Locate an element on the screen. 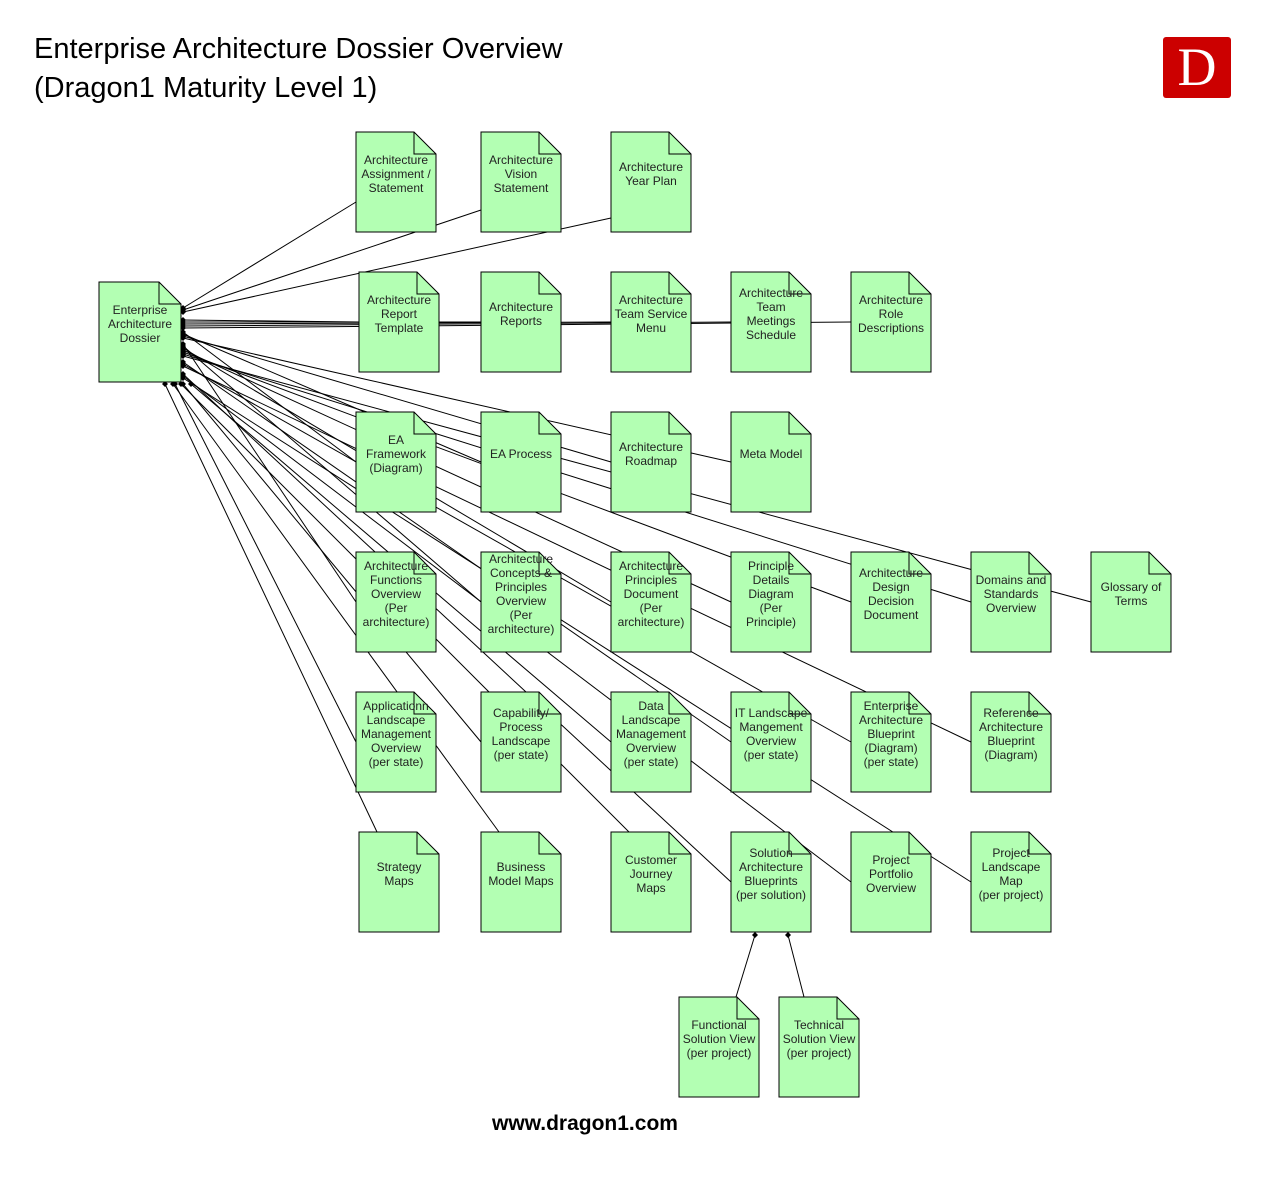 Image resolution: width=1268 pixels, height=1178 pixels. document-label-line: Assignment / is located at coordinates (396, 174).